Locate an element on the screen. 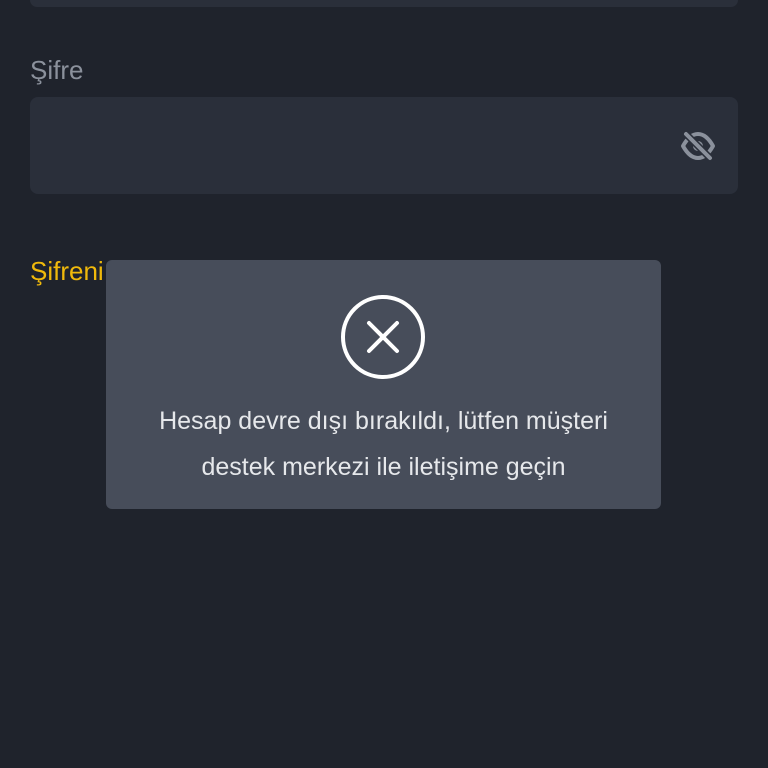 This screenshot has height=768, width=768. forgot-password-link: Şifreni is located at coordinates (67, 271).